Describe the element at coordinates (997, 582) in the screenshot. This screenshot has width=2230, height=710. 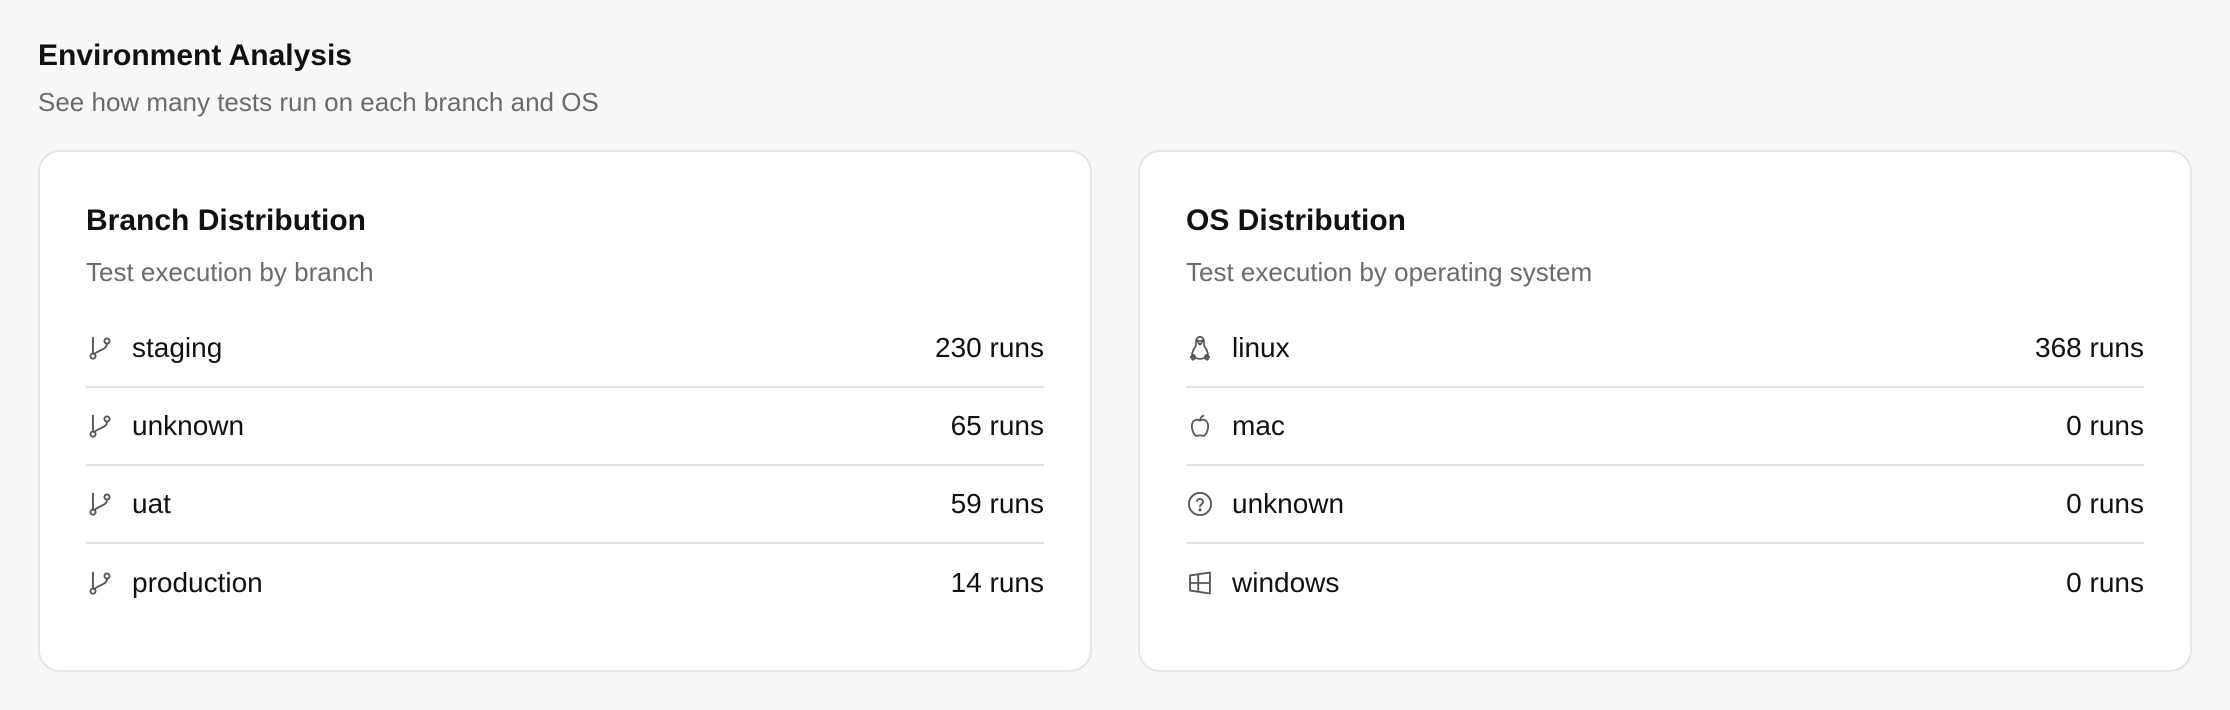
I see `branch-run-count: 14 runs` at that location.